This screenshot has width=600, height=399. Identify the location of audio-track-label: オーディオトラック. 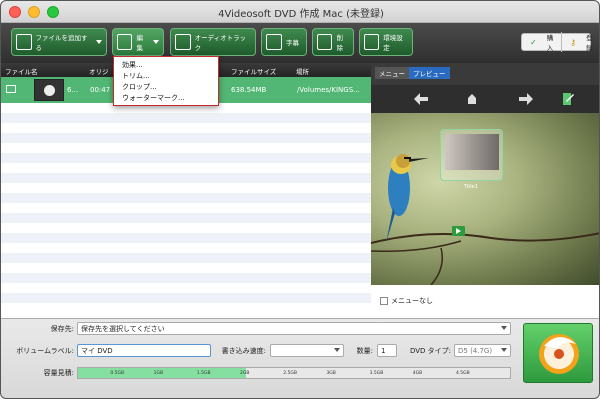
(220, 43).